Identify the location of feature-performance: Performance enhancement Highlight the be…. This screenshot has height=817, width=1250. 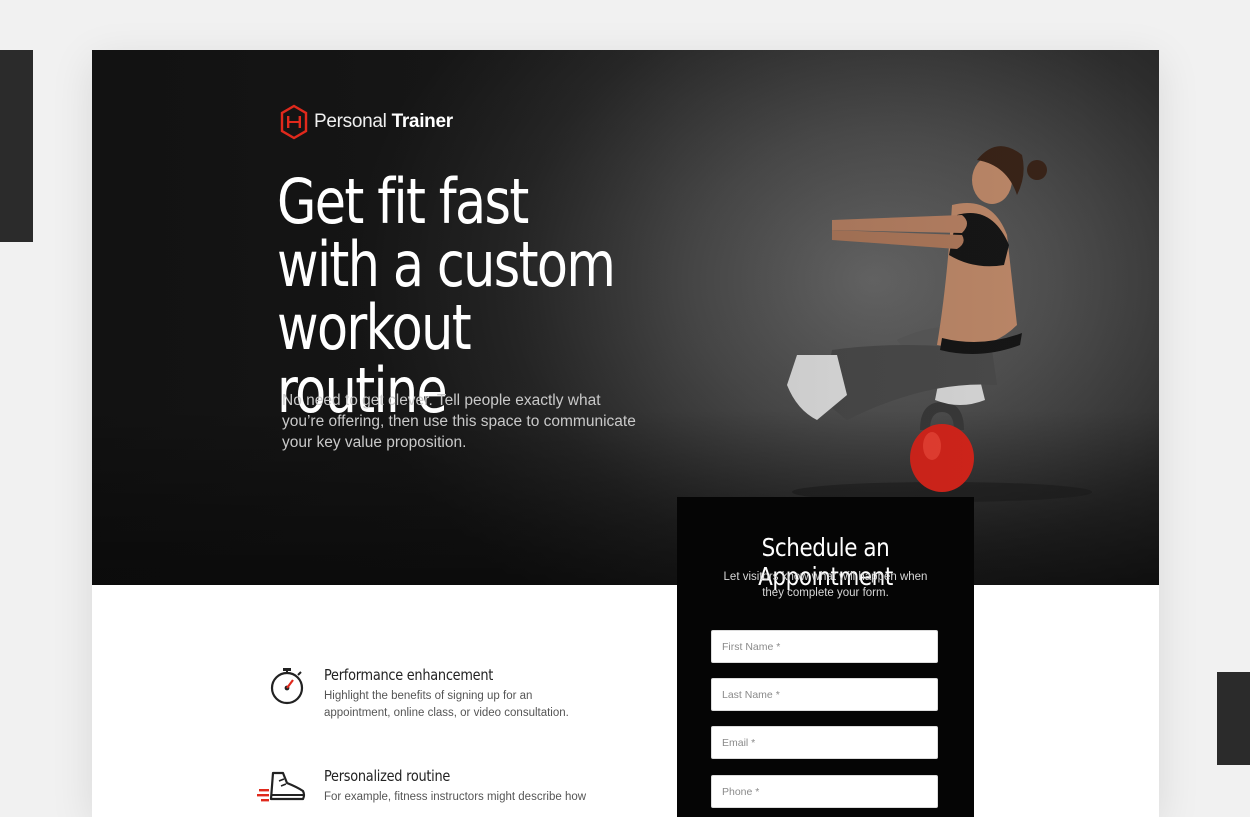
(432, 706).